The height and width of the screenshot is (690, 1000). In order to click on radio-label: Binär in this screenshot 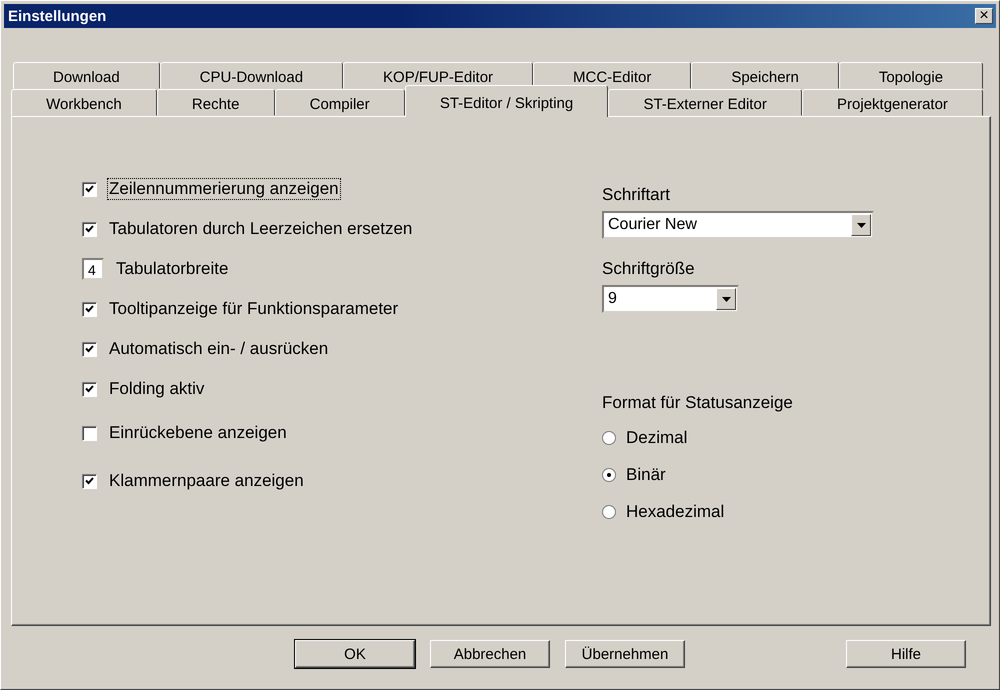, I will do `click(646, 475)`.